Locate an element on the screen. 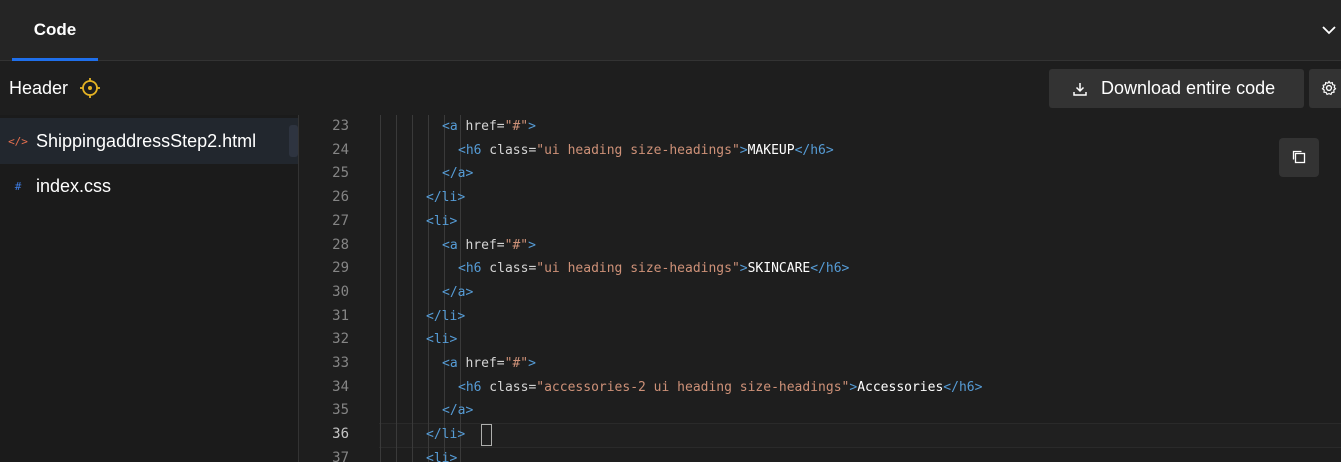 Image resolution: width=1341 pixels, height=462 pixels. css-file-icon: # is located at coordinates (18, 186).